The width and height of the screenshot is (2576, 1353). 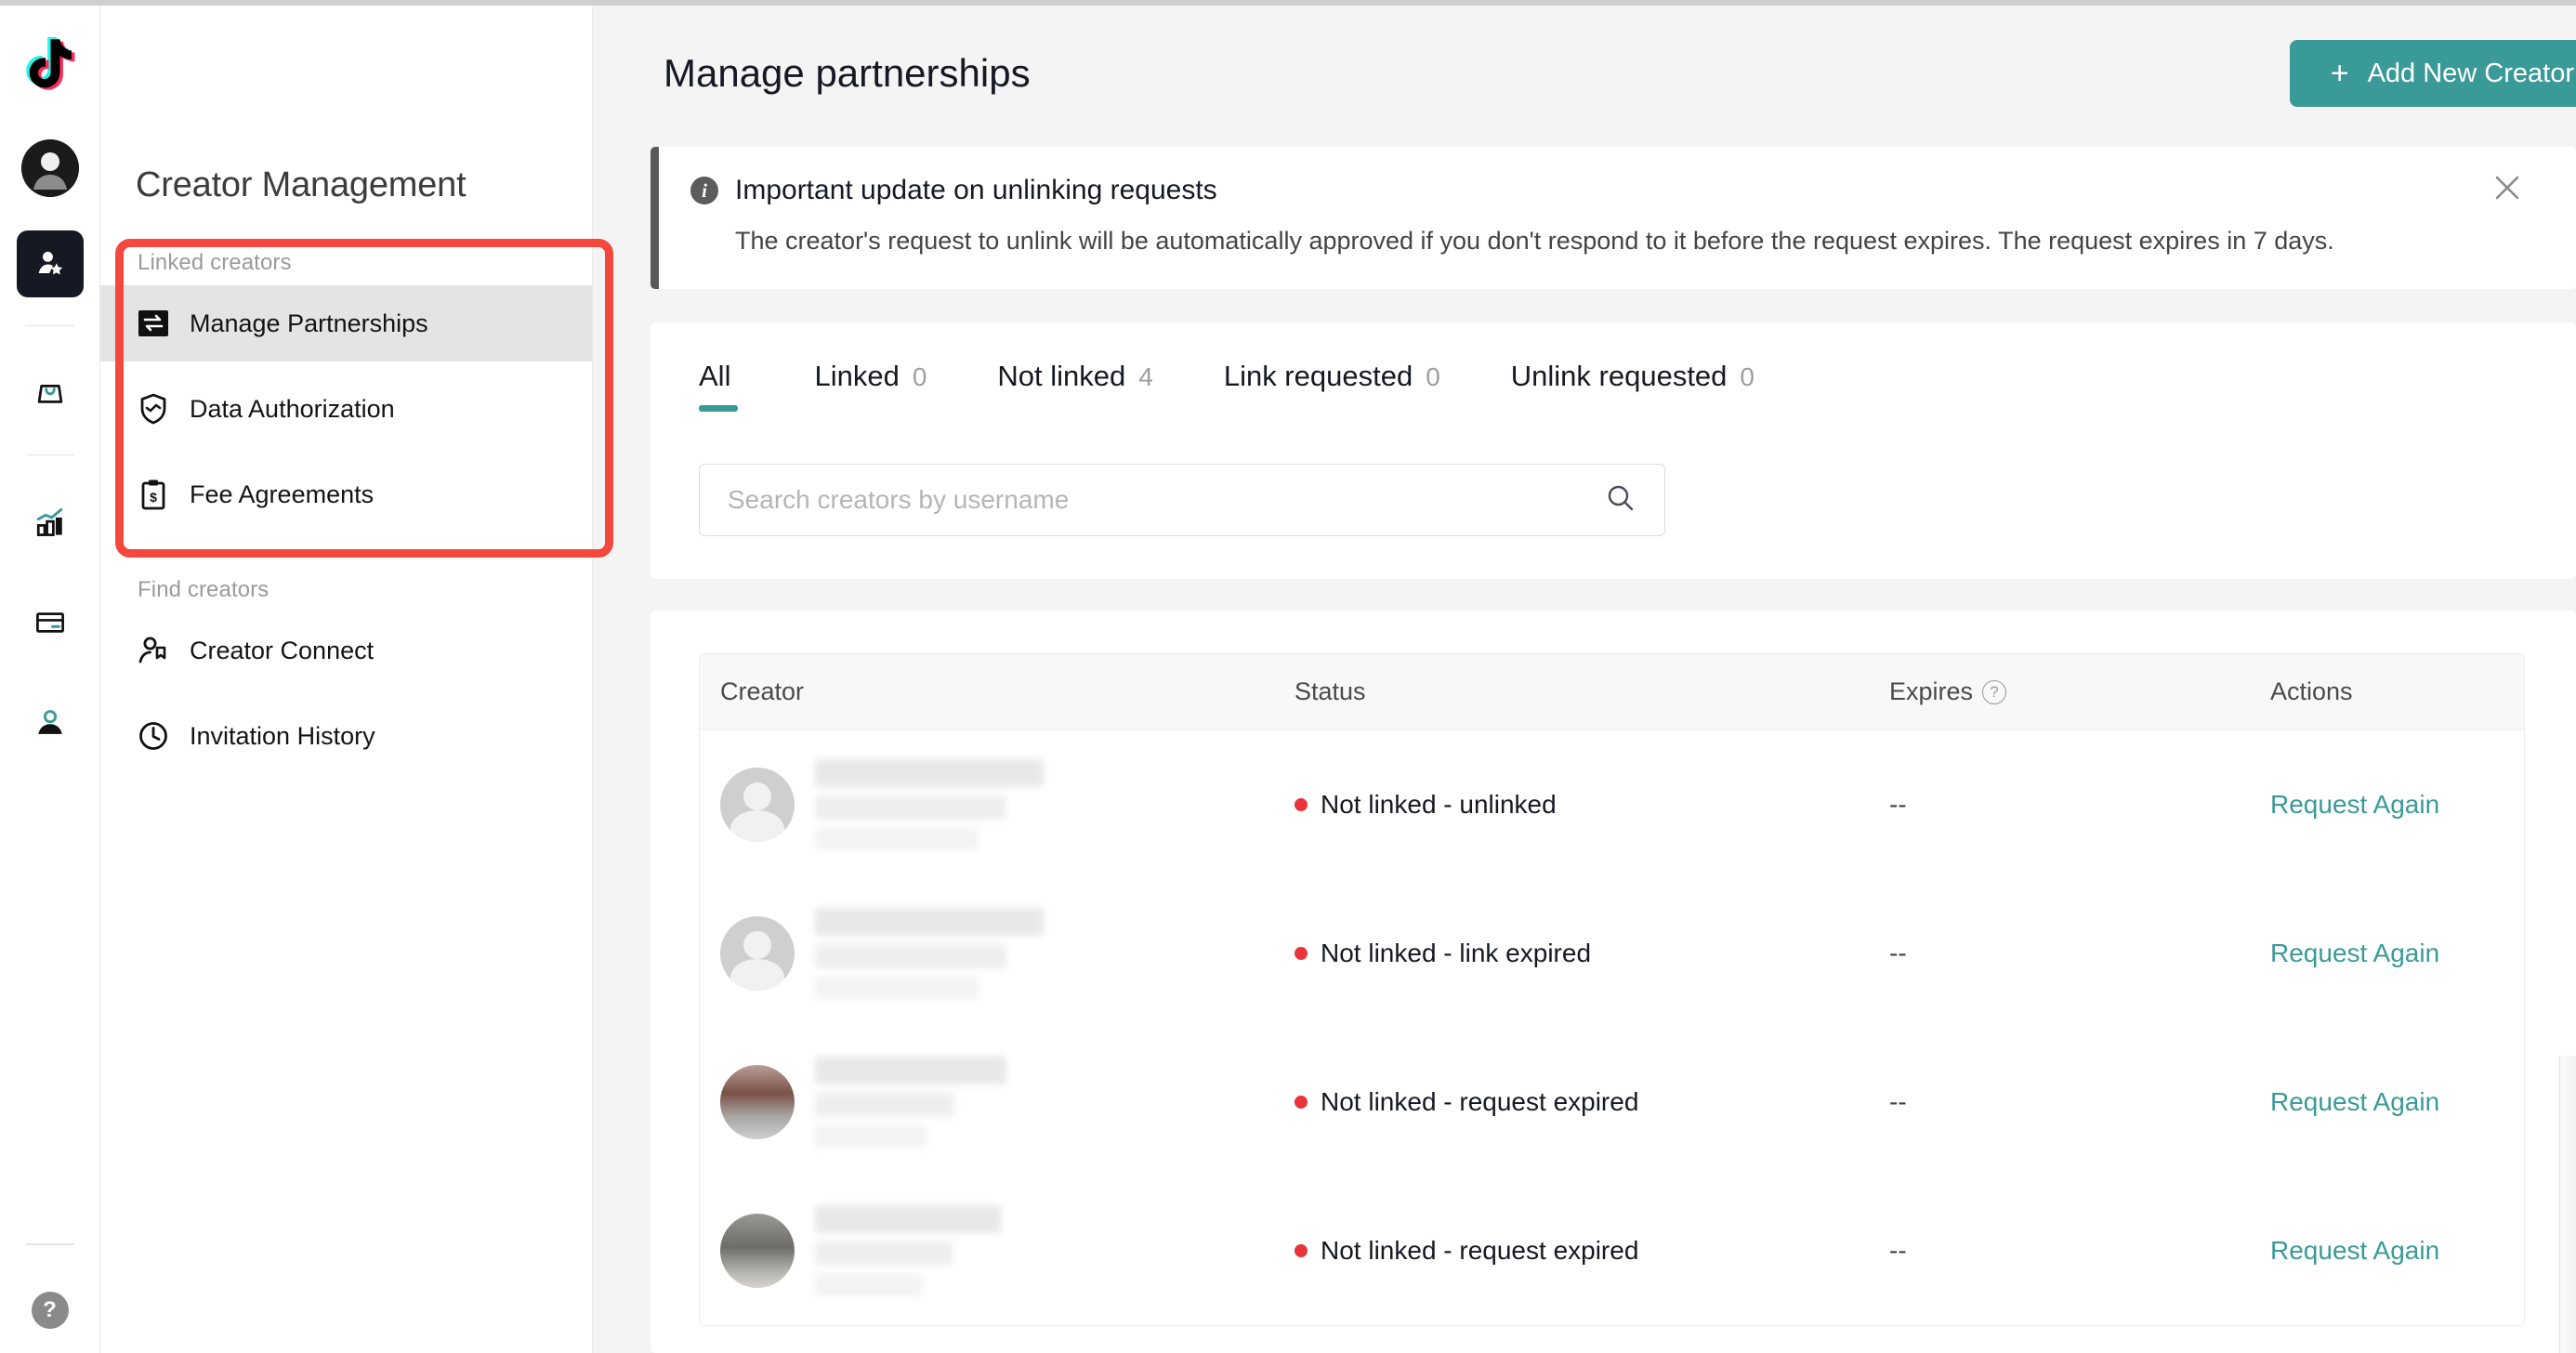 I want to click on close-icon, so click(x=2507, y=187).